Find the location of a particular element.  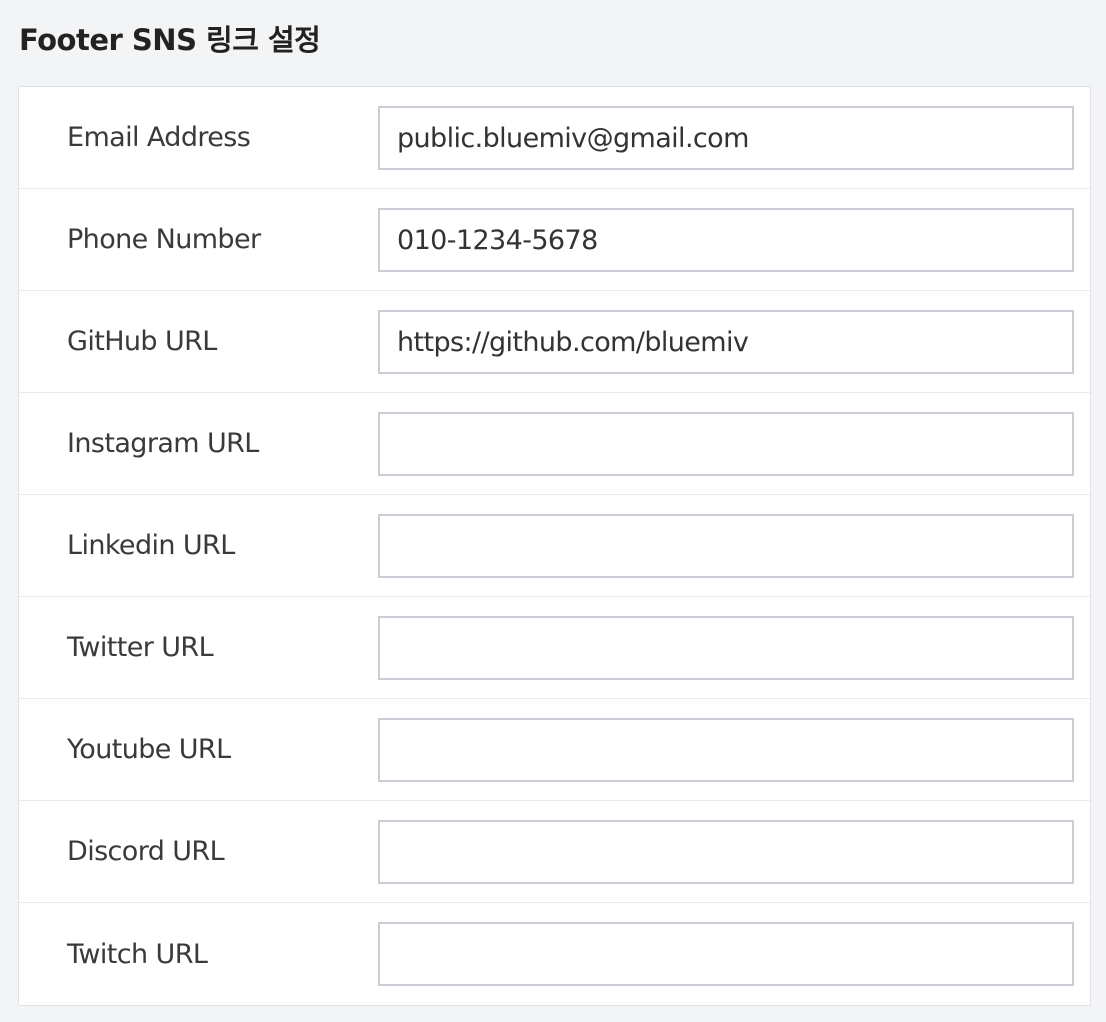

settings-row-github: GitHub URL is located at coordinates (554, 342).